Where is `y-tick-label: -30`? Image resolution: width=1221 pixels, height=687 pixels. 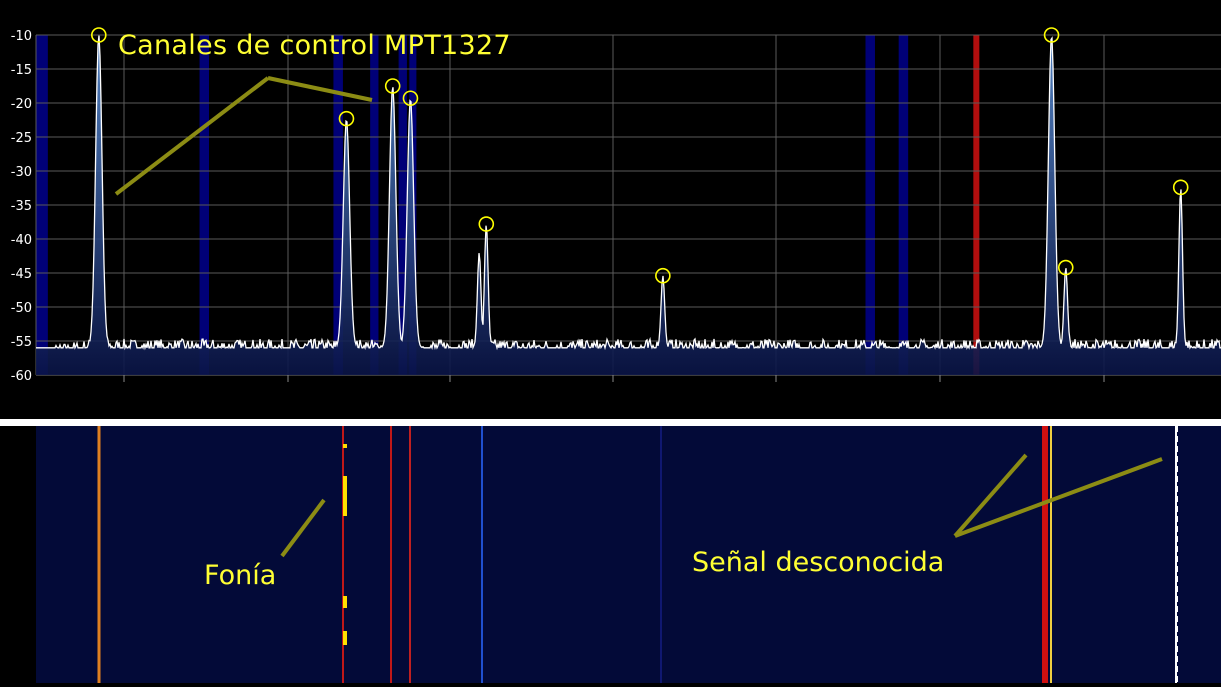 y-tick-label: -30 is located at coordinates (21, 172).